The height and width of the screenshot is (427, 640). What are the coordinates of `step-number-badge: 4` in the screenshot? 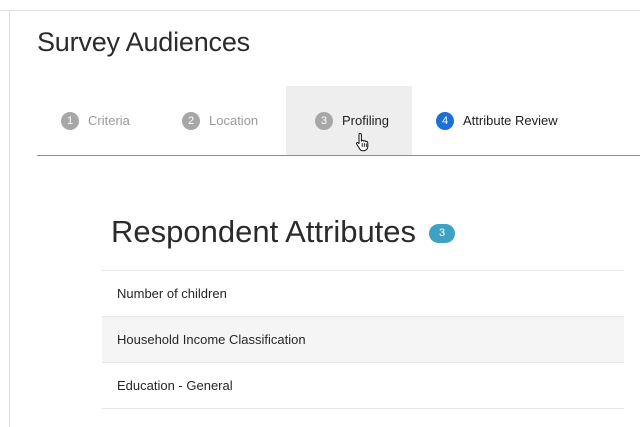 It's located at (445, 120).